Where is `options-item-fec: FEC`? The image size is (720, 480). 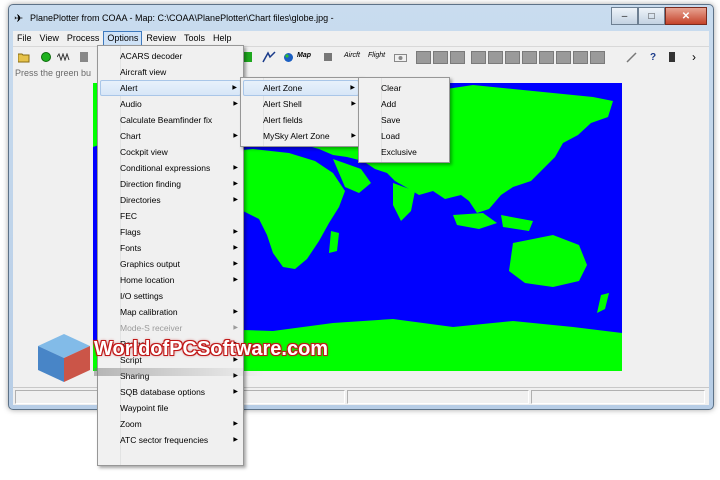
options-item-fec: FEC is located at coordinates (170, 216).